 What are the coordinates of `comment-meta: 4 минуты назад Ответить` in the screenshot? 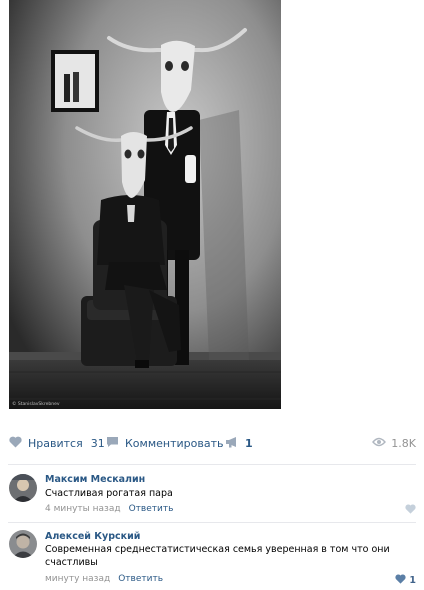 It's located at (109, 509).